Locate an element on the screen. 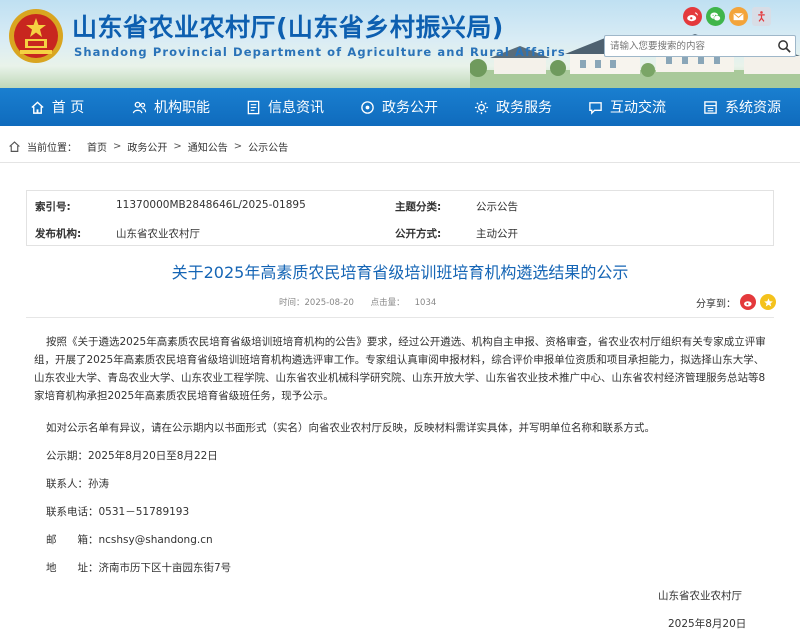 This screenshot has height=639, width=800. national-emblem-icon is located at coordinates (36, 36).